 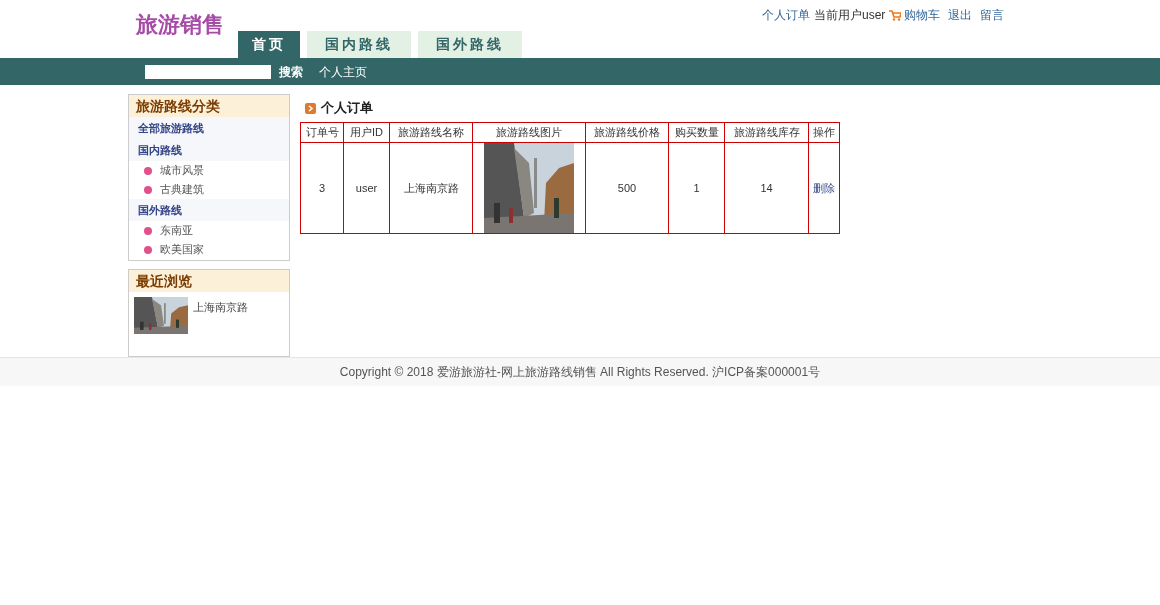 I want to click on subcategory-link: 东南亚, so click(x=176, y=230).